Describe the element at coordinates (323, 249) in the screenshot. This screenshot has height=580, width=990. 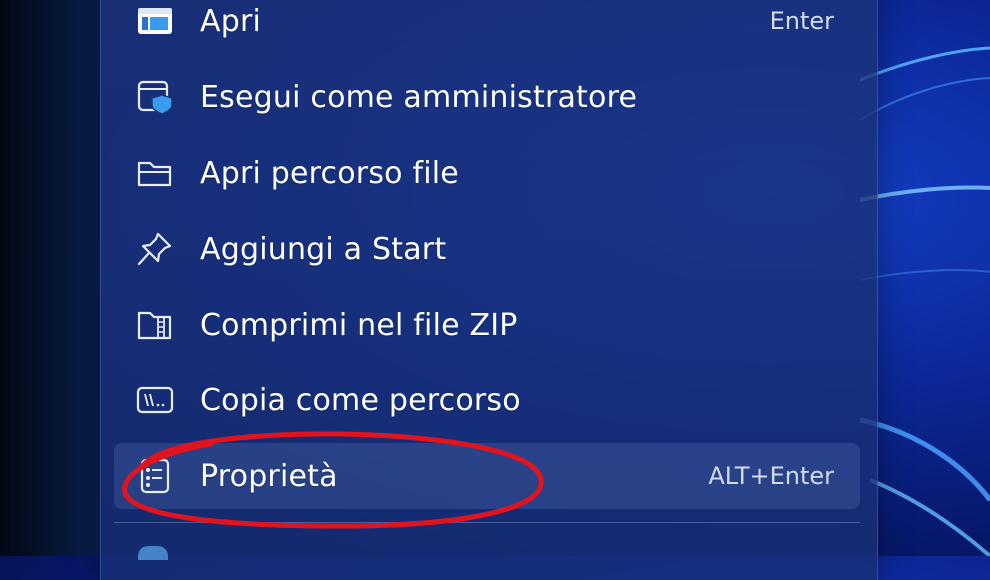
I see `menu-item-label: Aggiungi a Start` at that location.